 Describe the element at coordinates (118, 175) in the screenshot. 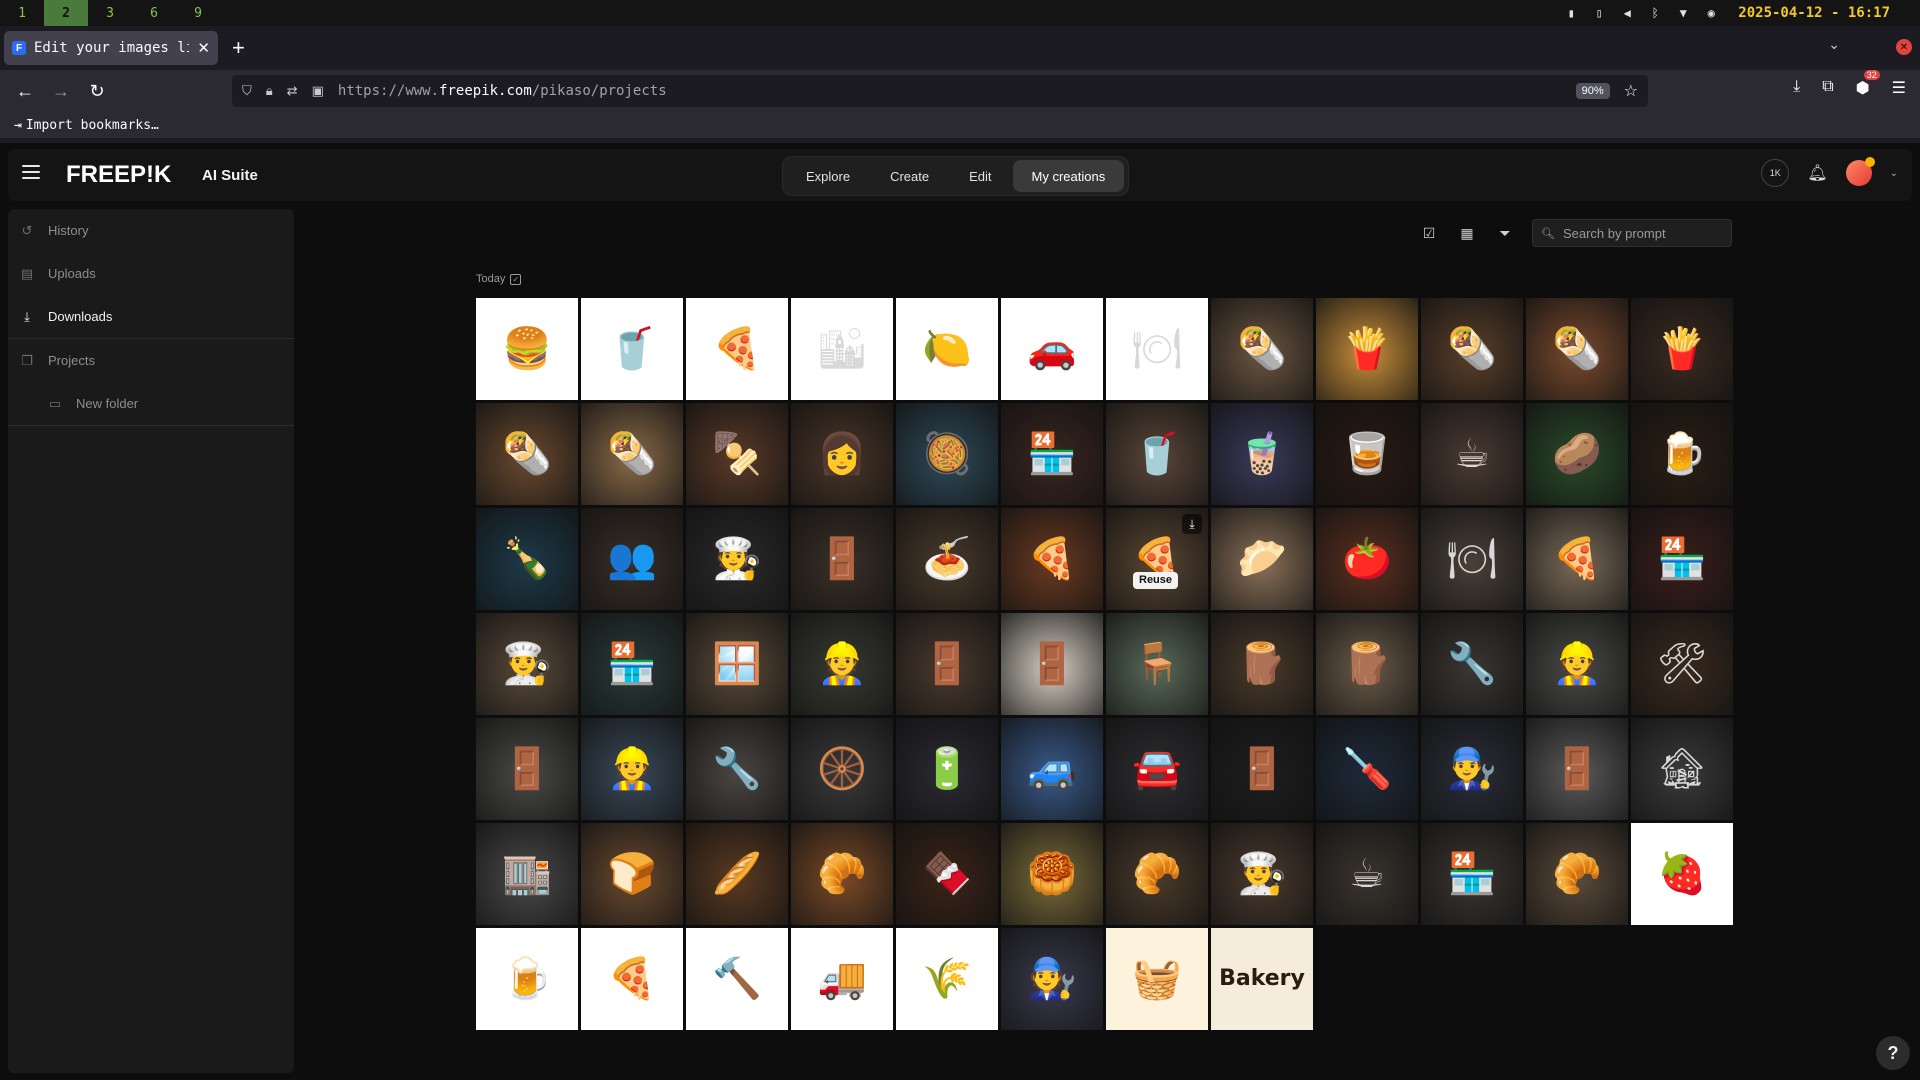

I see `freepik-logo: FREEP!K` at that location.